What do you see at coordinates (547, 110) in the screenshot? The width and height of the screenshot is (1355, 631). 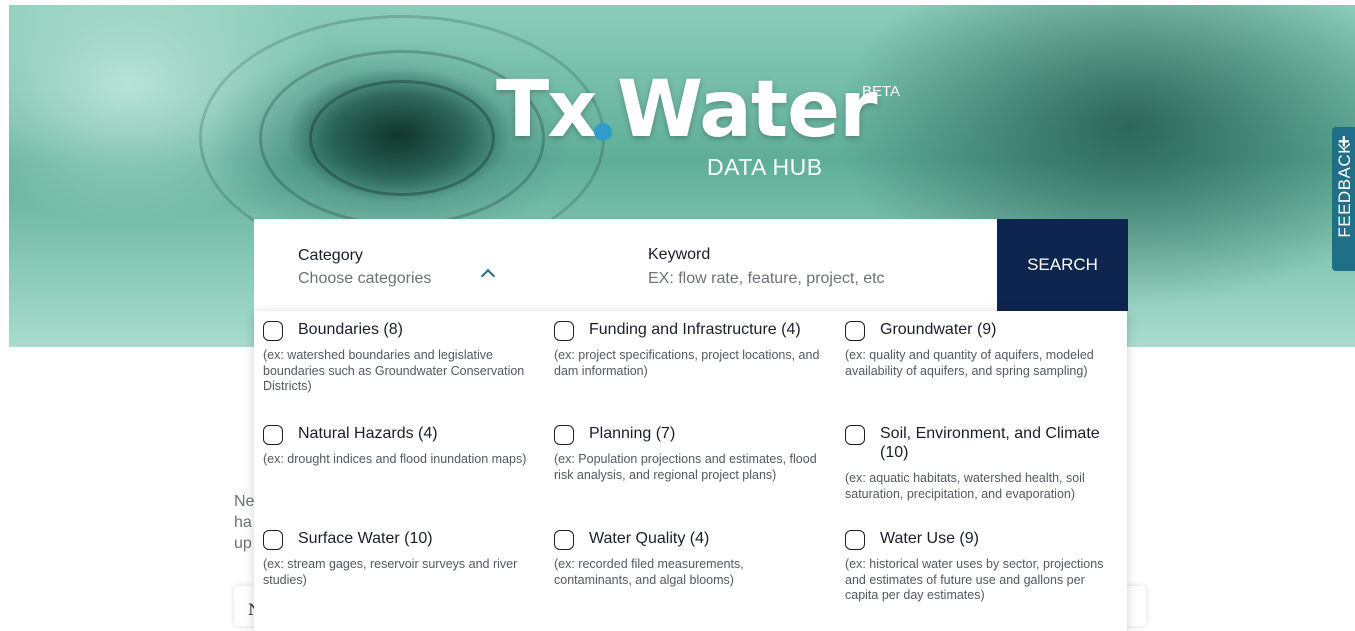 I see `logo-tx-text: Tx` at bounding box center [547, 110].